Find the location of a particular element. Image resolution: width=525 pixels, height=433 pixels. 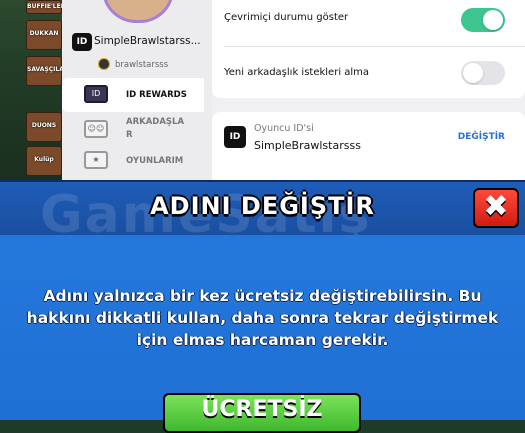

close-button: ✖ is located at coordinates (496, 208).